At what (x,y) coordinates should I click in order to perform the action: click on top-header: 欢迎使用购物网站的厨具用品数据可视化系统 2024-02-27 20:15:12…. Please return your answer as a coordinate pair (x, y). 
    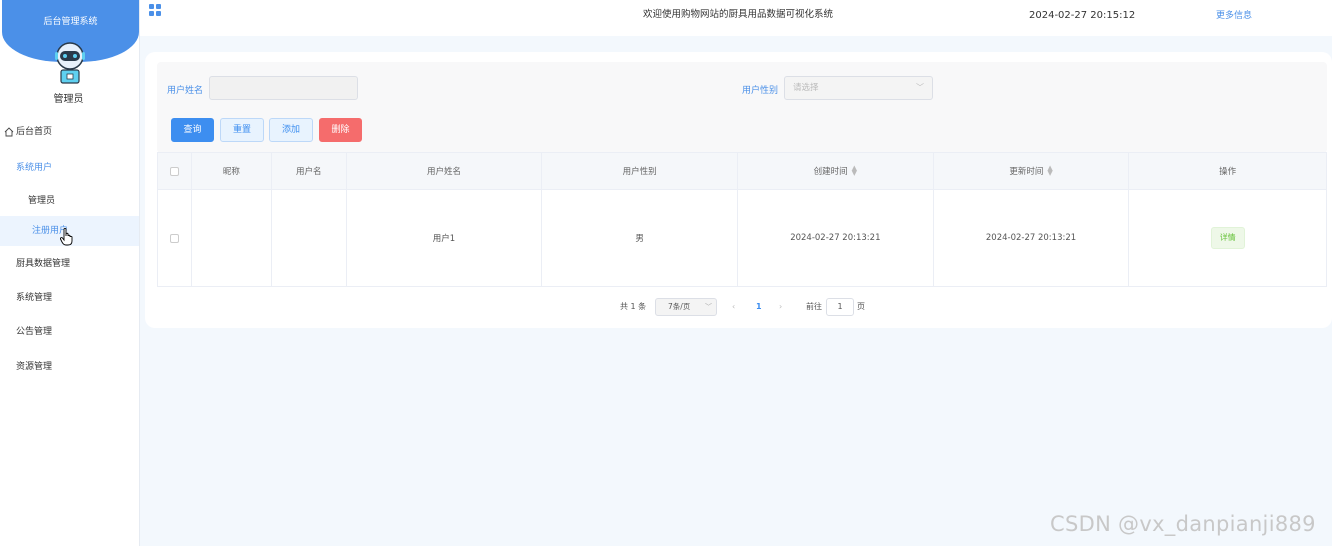
    Looking at the image, I should click on (736, 18).